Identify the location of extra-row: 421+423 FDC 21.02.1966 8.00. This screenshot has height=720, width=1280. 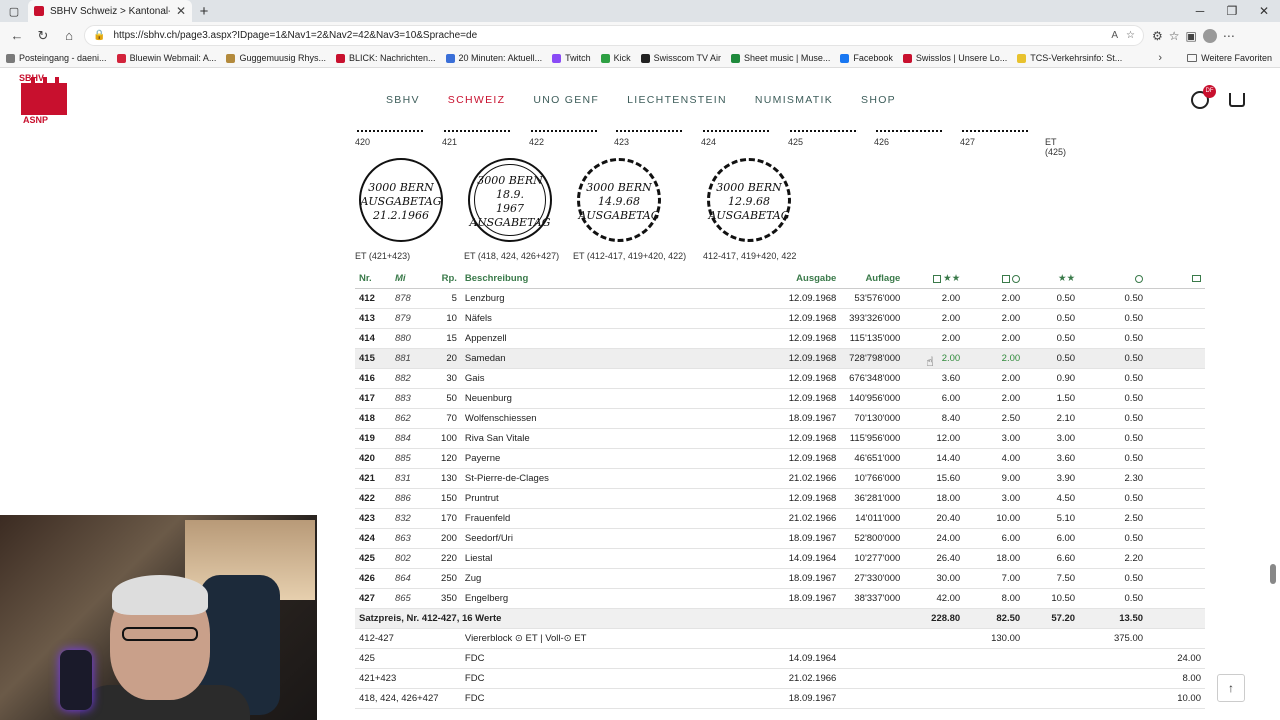
(780, 678).